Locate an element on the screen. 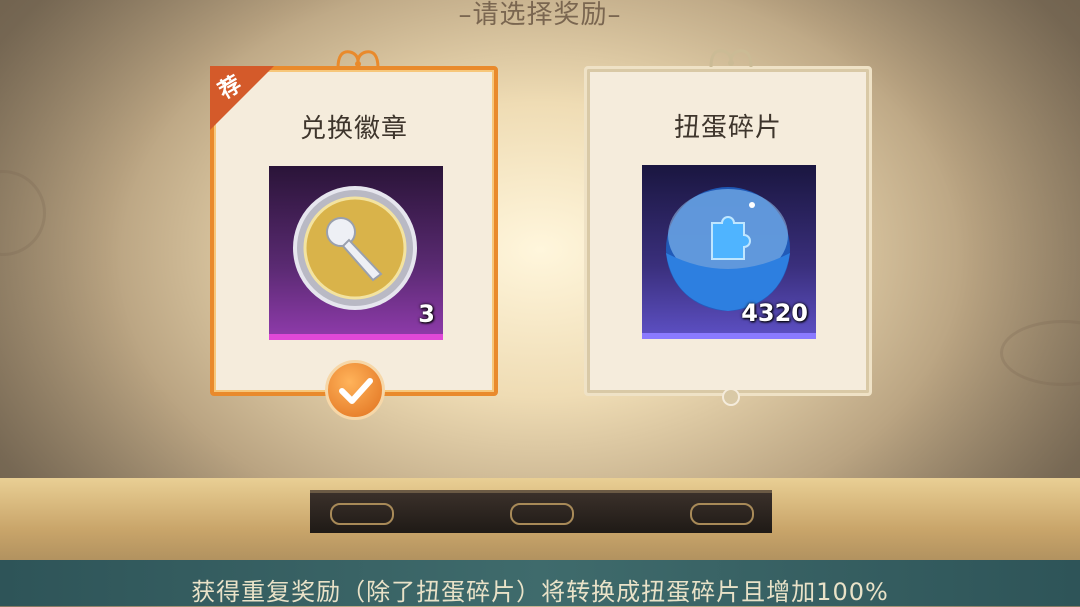  treasure-chest is located at coordinates (541, 511).